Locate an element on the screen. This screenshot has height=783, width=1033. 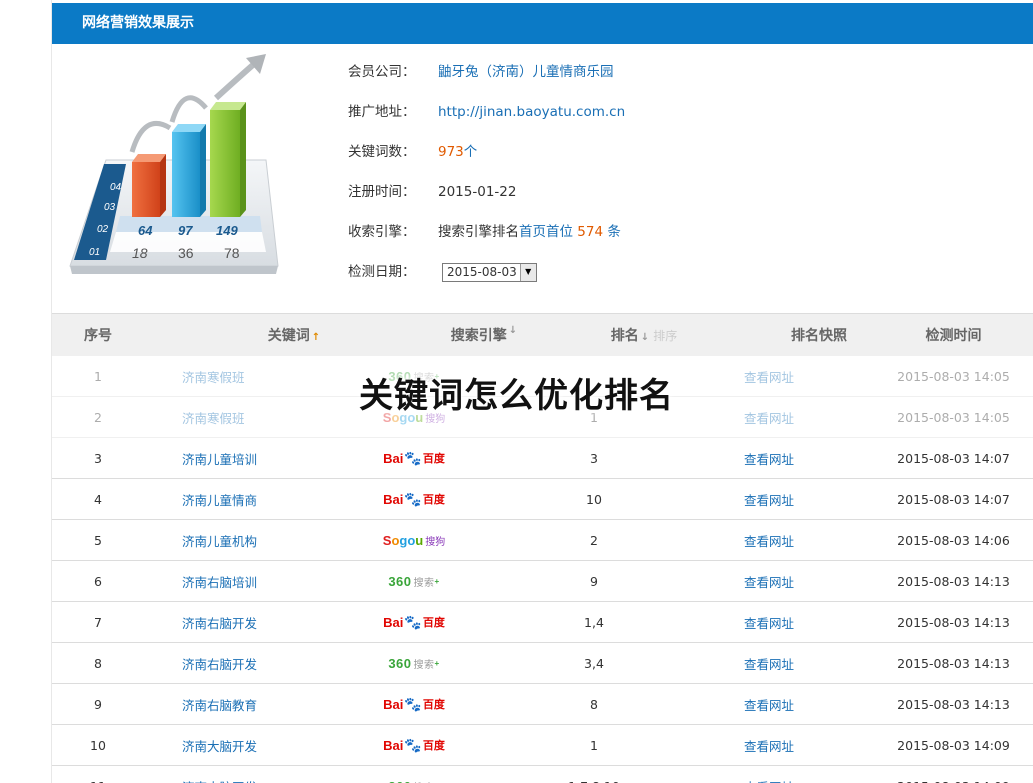
index-prefix: 搜索引擎排名 is located at coordinates (478, 232).